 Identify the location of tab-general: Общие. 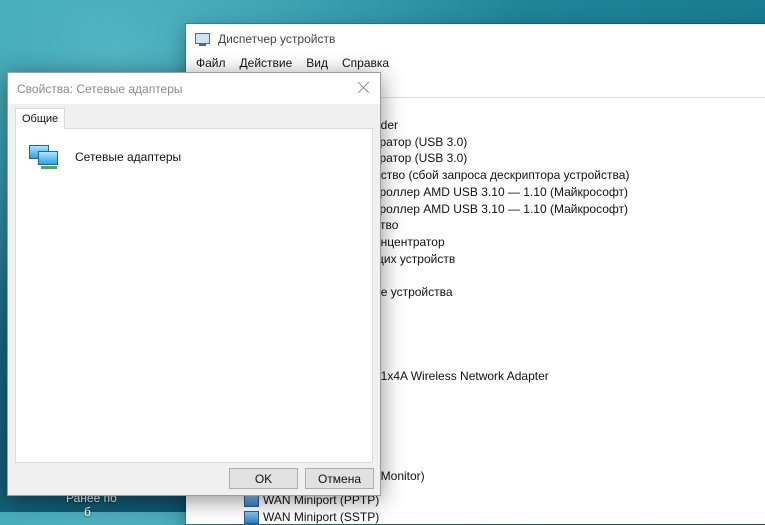
(40, 118).